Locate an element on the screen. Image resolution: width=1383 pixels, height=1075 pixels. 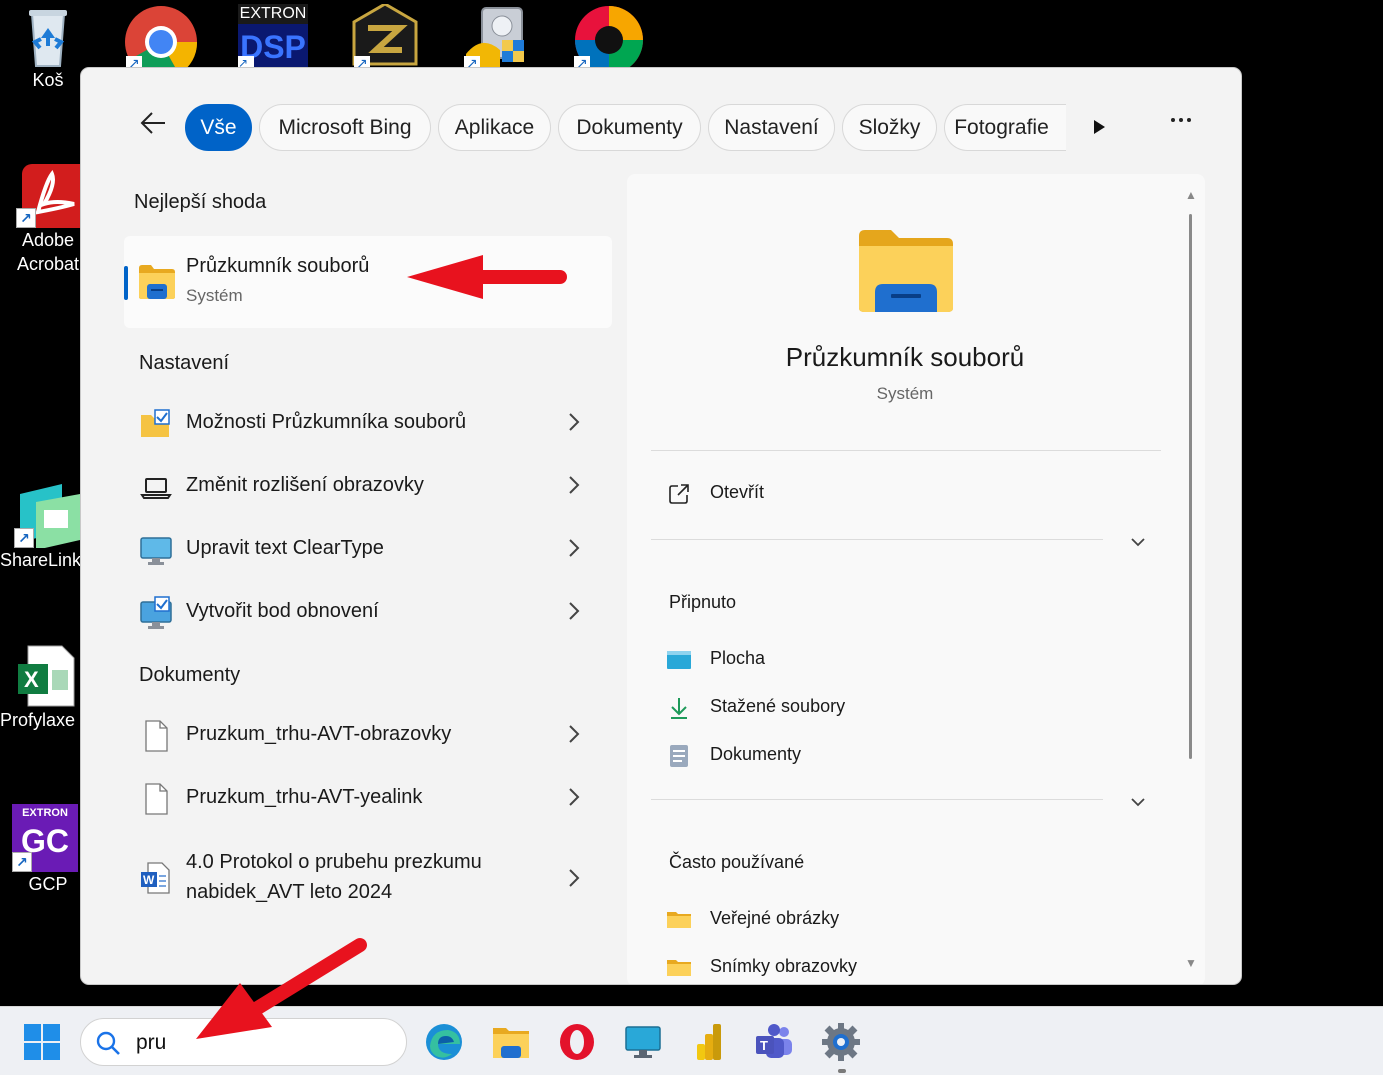
folder-options-icon is located at coordinates (156, 424).